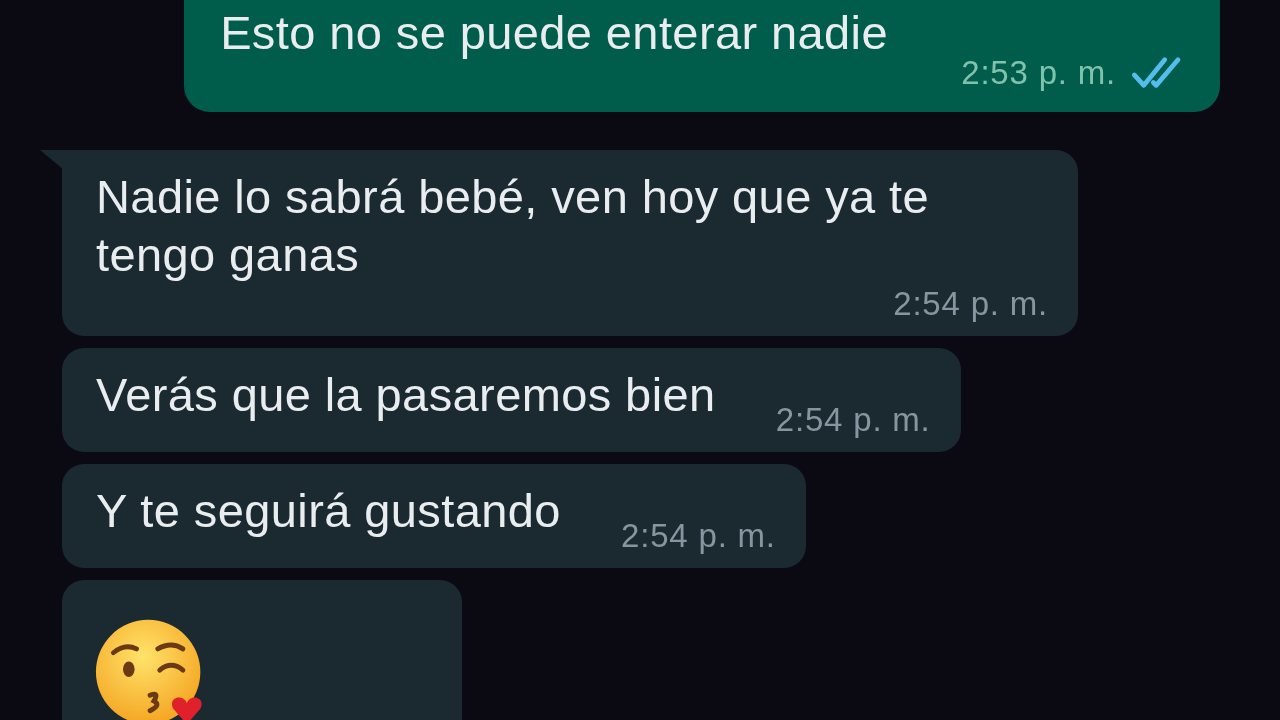 This screenshot has width=1280, height=720. I want to click on message-text: Y te seguirá gustando, so click(328, 511).